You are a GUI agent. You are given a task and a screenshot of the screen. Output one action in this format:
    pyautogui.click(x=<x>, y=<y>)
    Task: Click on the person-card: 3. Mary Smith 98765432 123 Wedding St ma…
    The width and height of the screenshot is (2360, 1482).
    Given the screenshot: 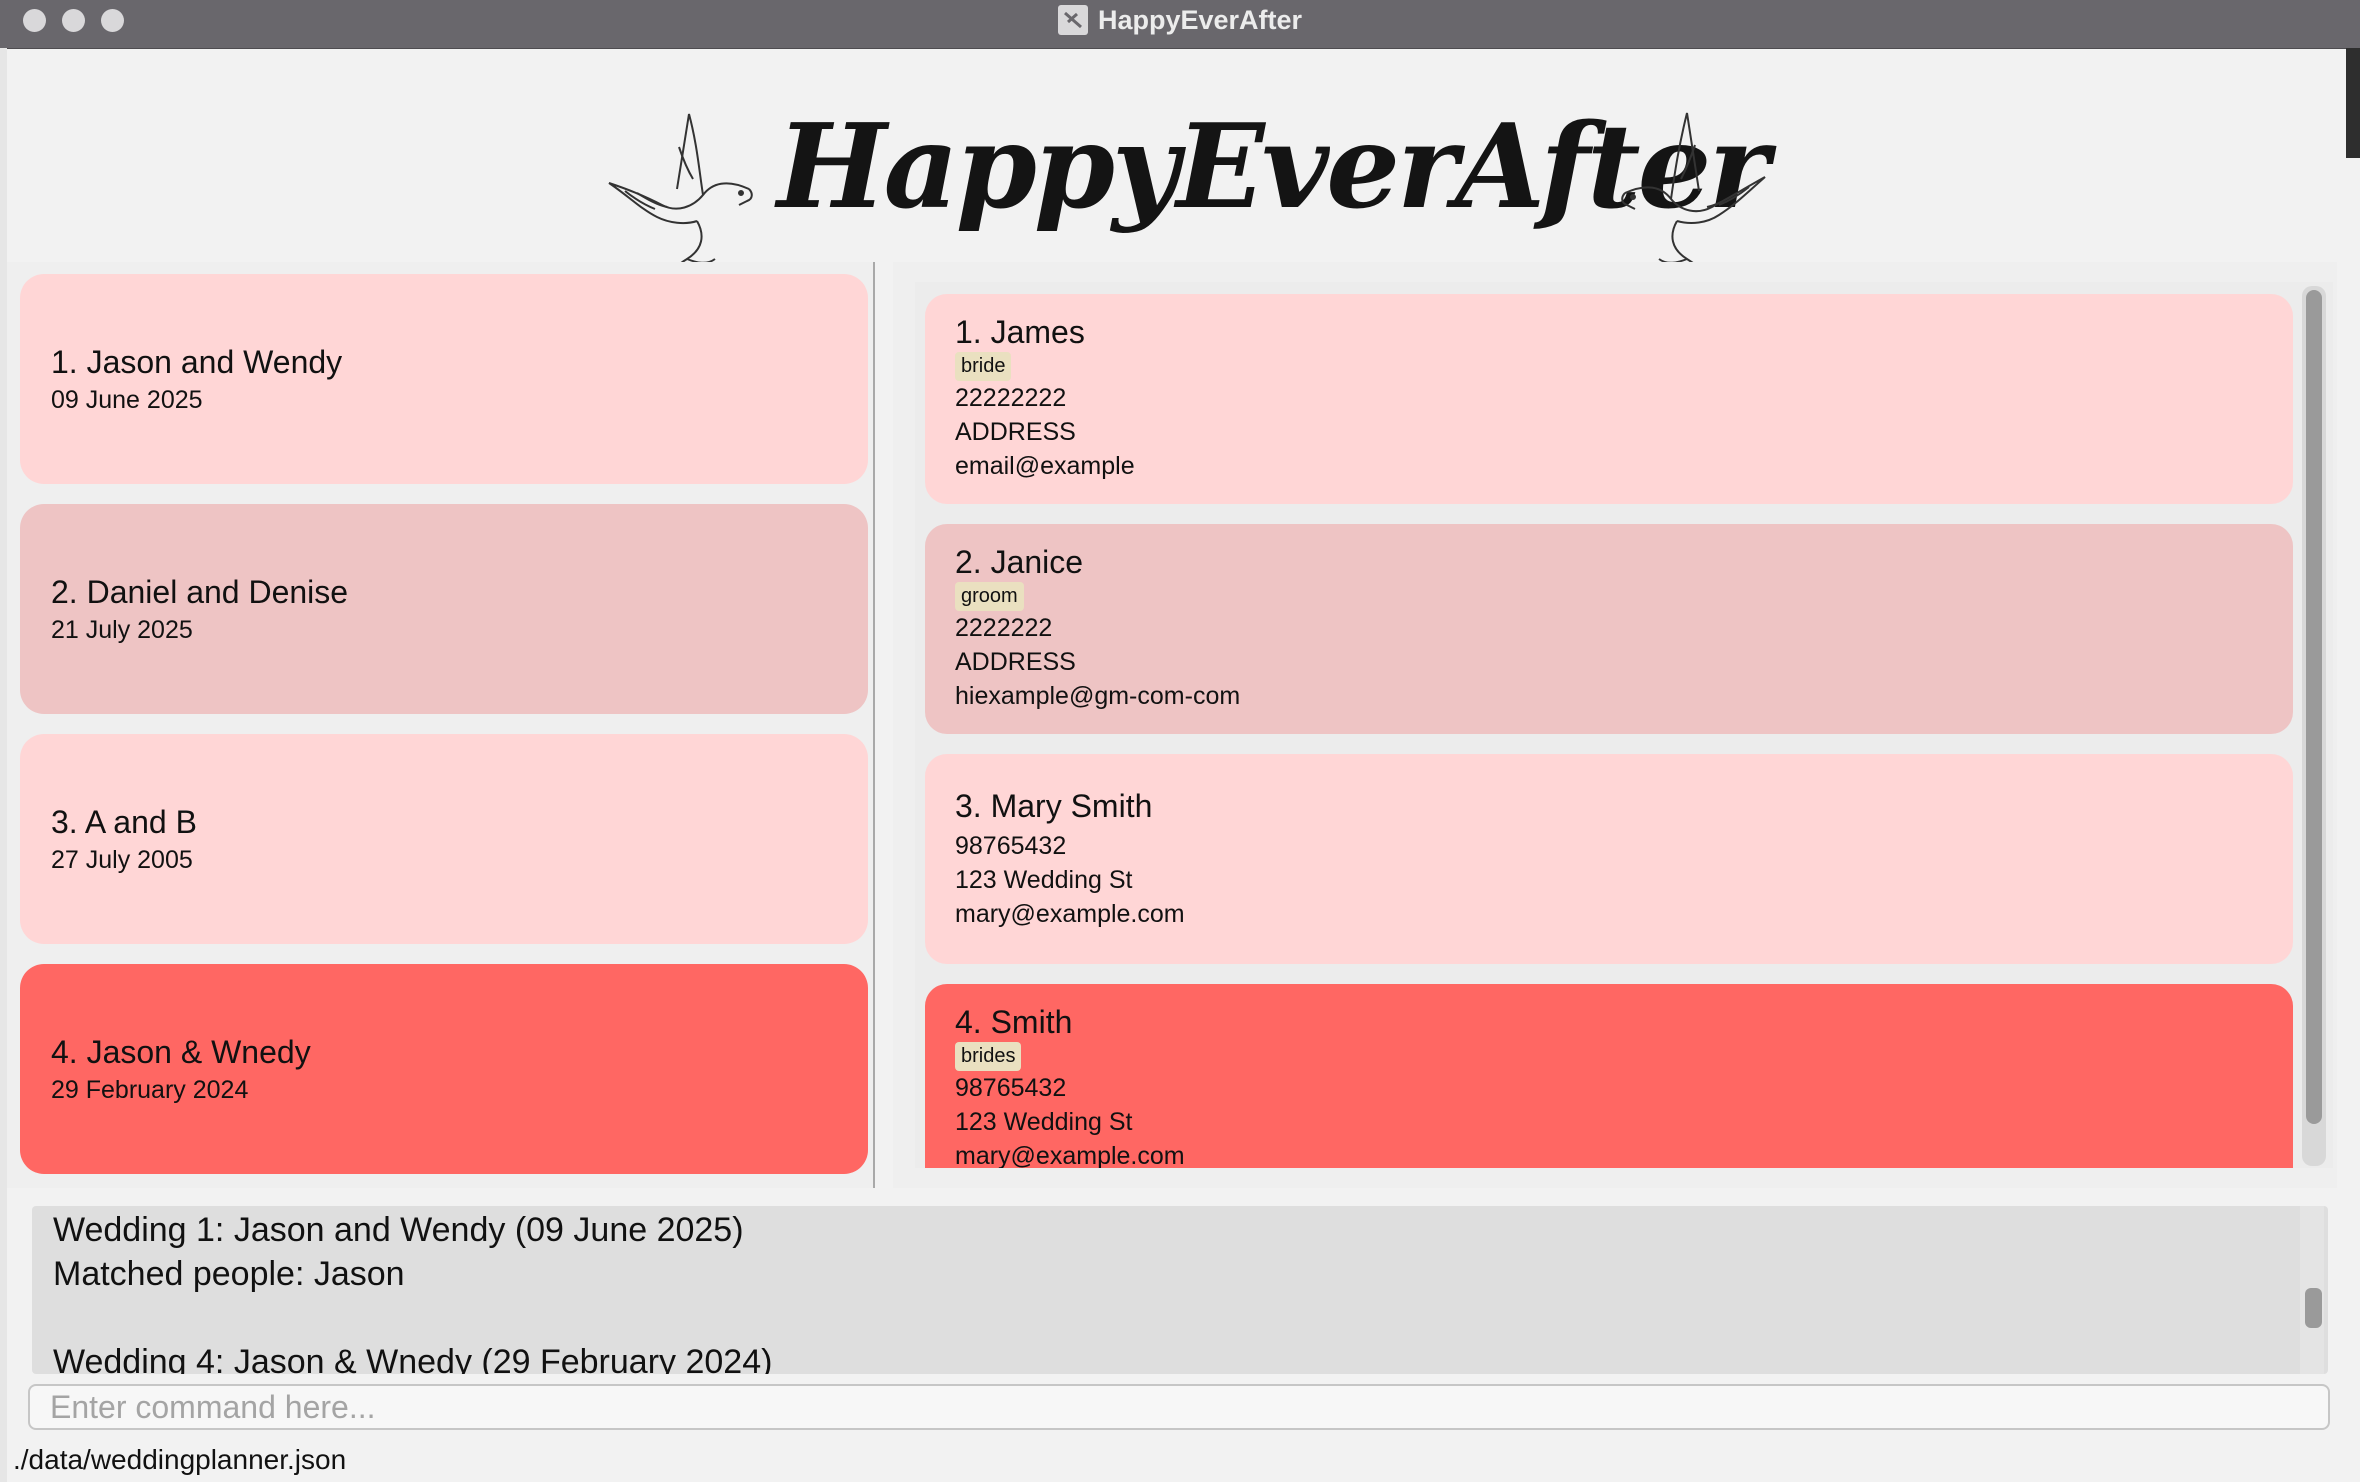 What is the action you would take?
    pyautogui.click(x=1609, y=859)
    